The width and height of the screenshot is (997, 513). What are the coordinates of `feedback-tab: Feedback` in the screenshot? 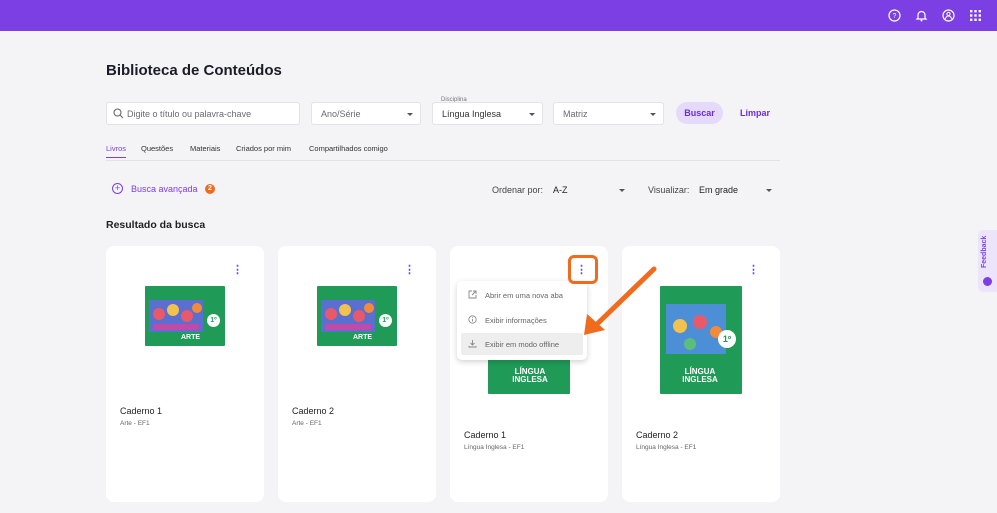 It's located at (987, 261).